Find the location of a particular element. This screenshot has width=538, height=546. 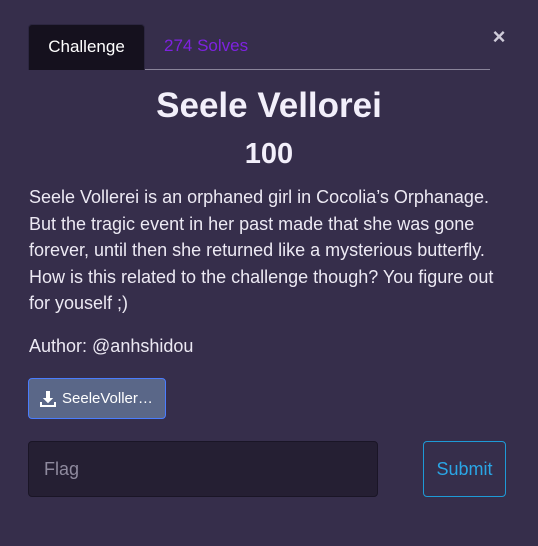

download-icon is located at coordinates (48, 398).